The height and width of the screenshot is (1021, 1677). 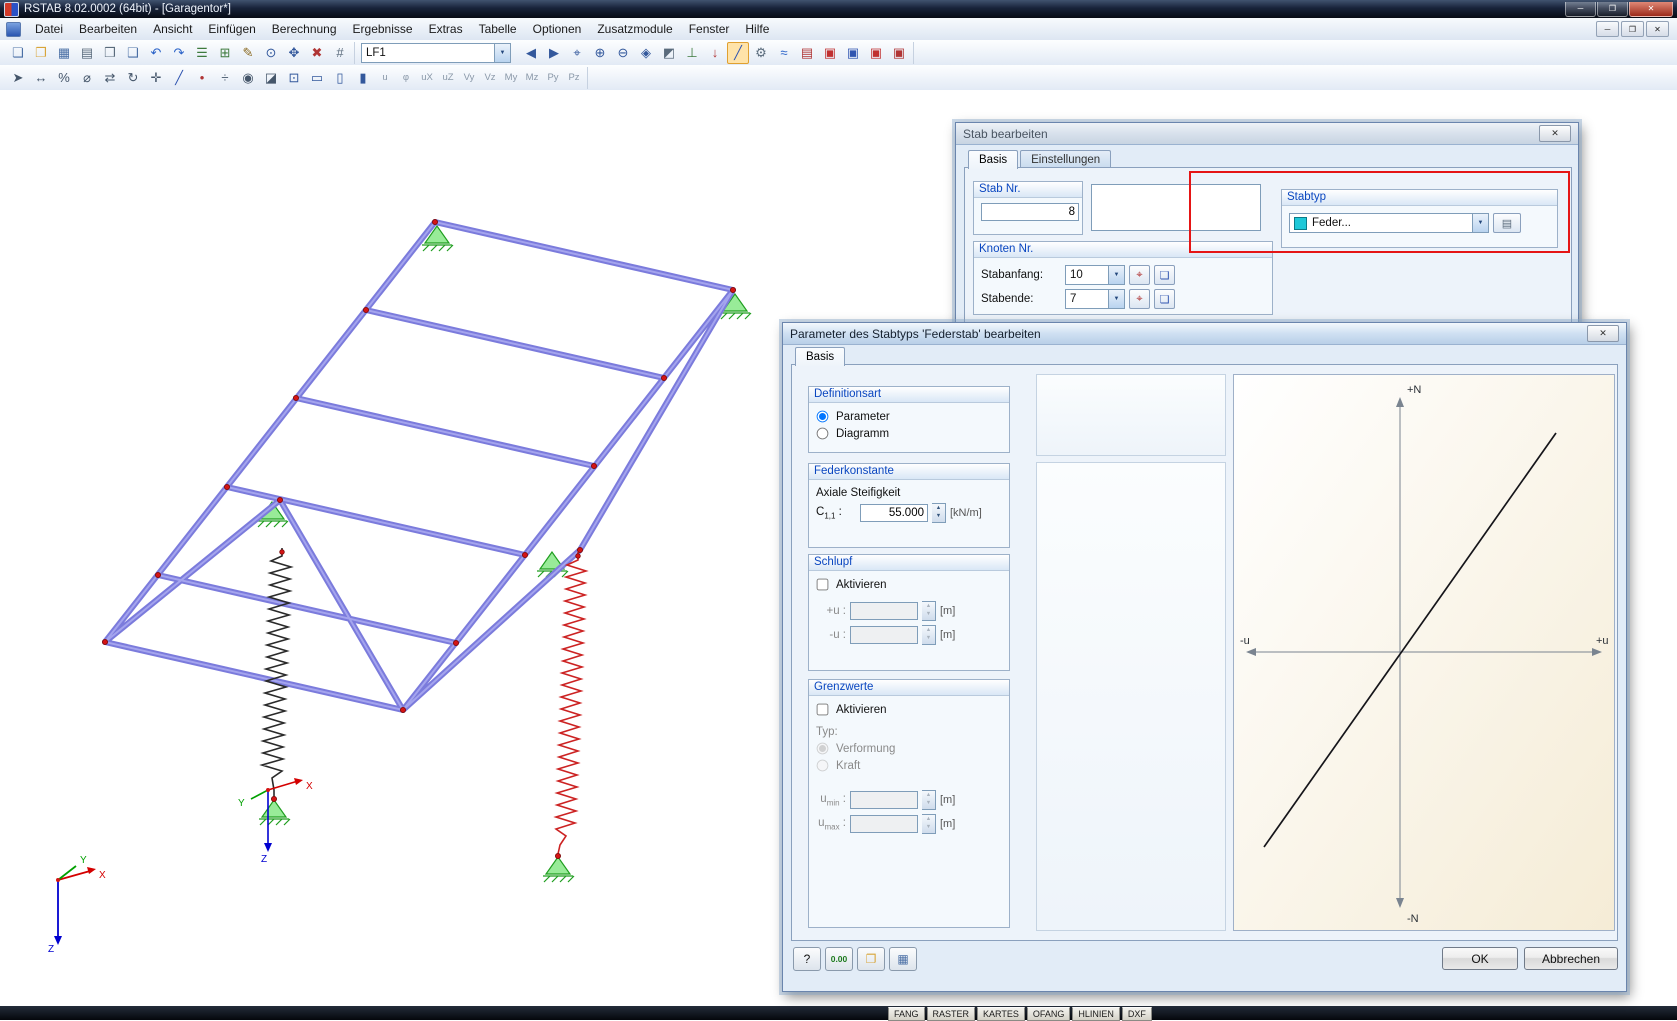 What do you see at coordinates (1066, 159) in the screenshot?
I see `tab-einstellungen: Einstellungen` at bounding box center [1066, 159].